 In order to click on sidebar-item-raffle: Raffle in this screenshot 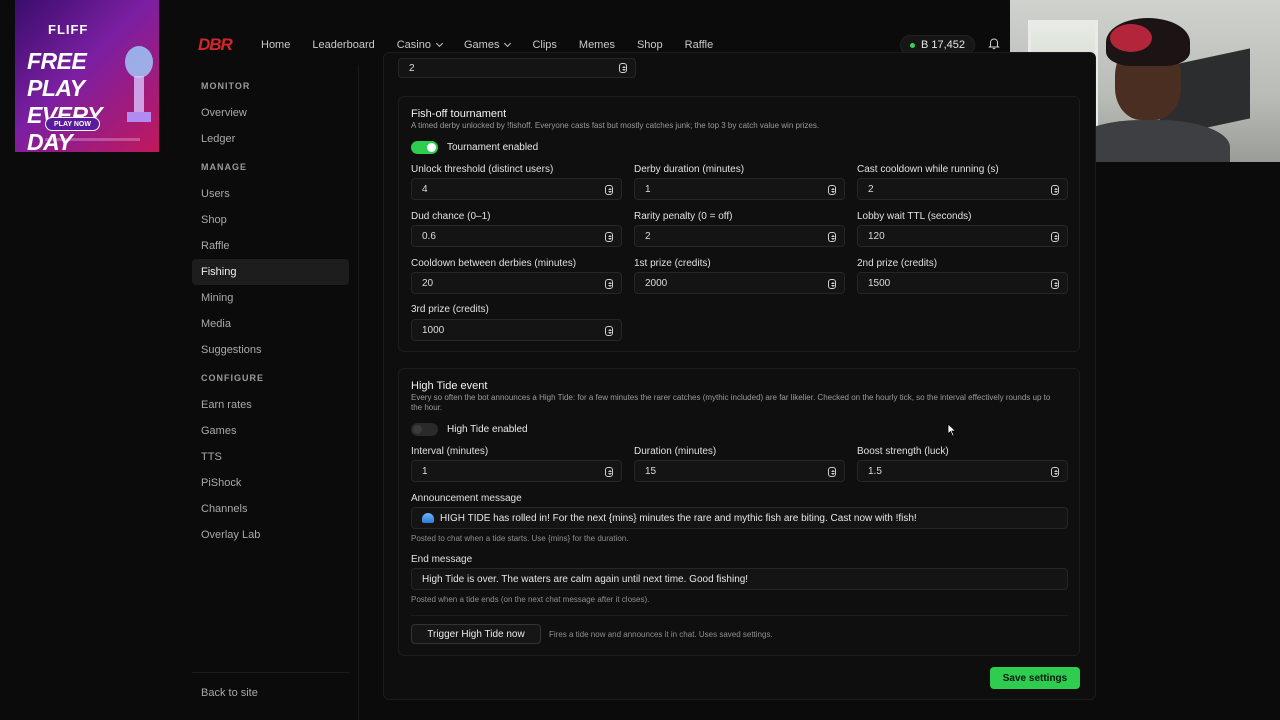, I will do `click(270, 246)`.